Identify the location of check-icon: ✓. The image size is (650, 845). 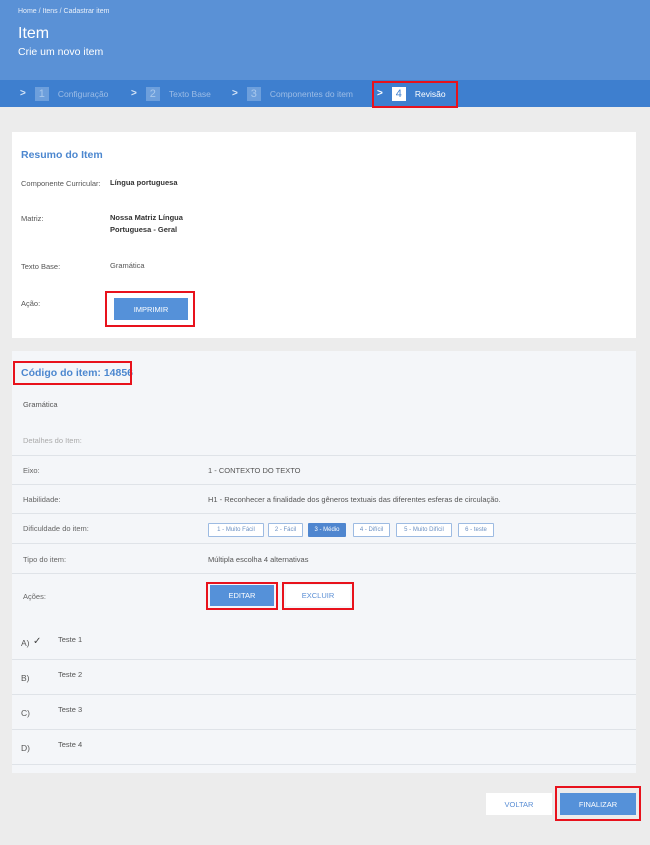
(37, 641).